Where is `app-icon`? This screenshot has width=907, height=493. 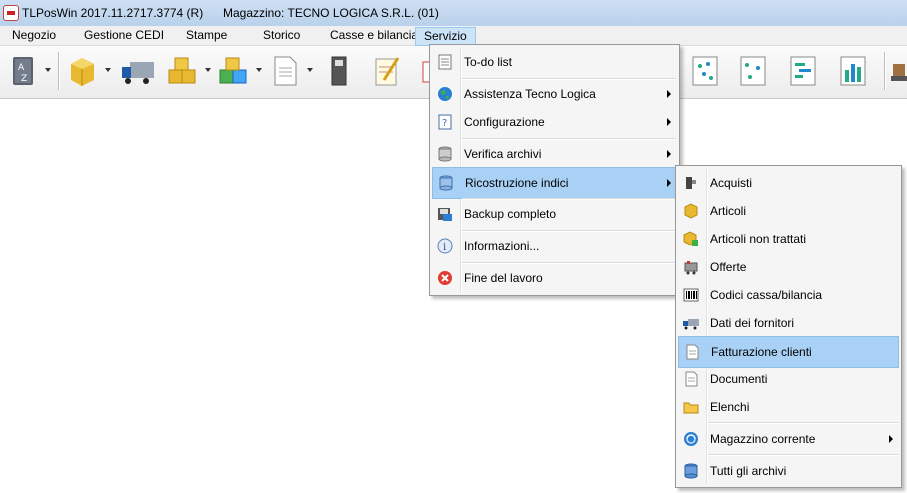 app-icon is located at coordinates (11, 13).